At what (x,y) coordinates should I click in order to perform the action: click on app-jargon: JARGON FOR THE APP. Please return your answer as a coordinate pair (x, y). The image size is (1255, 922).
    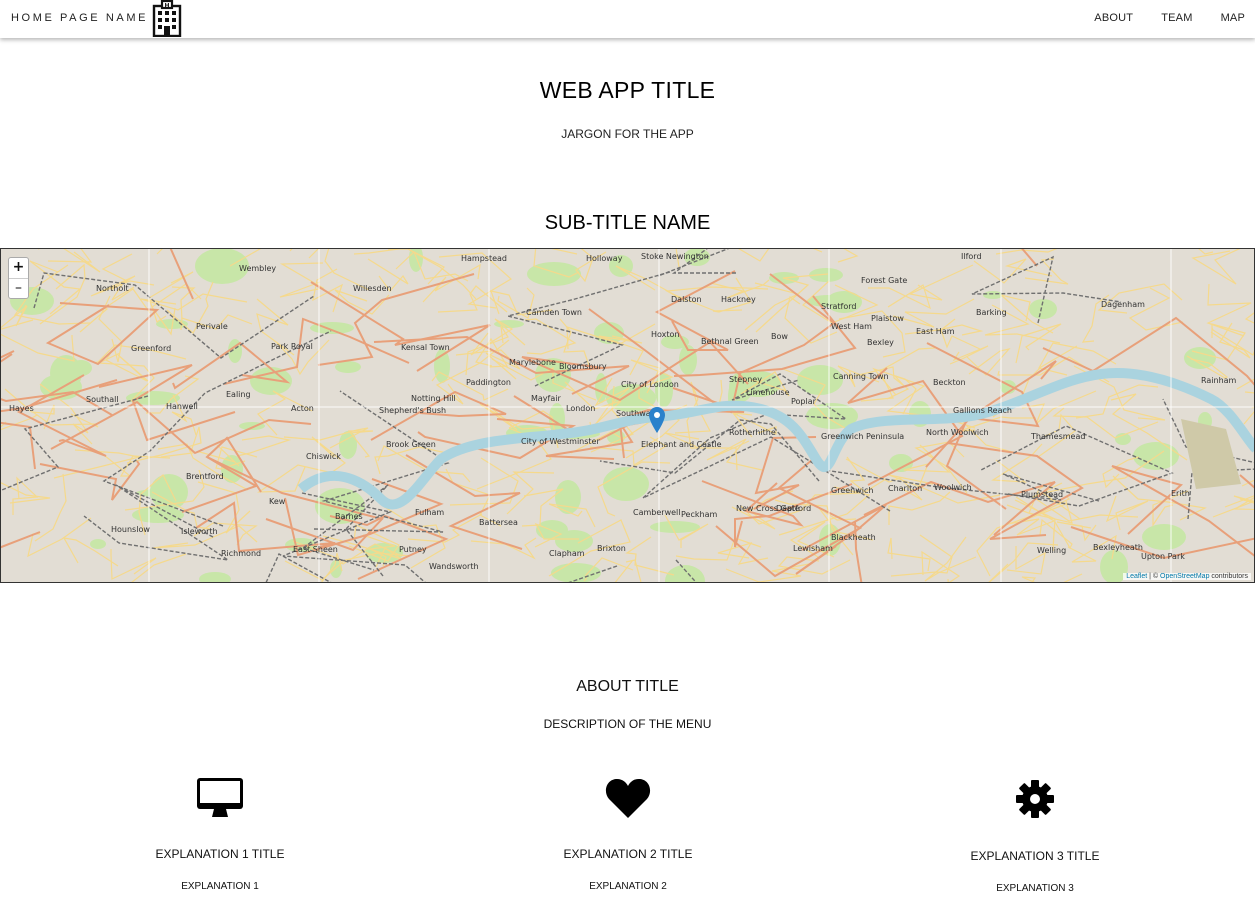
    Looking at the image, I should click on (627, 134).